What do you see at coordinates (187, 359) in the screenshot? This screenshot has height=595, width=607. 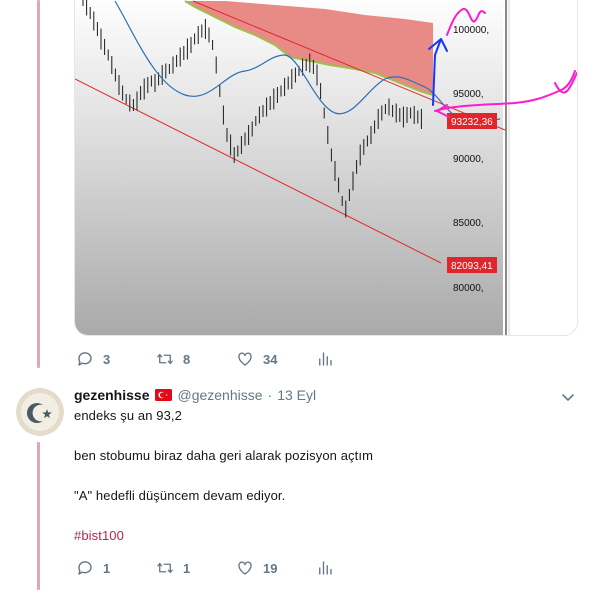 I see `retweet-count: 8` at bounding box center [187, 359].